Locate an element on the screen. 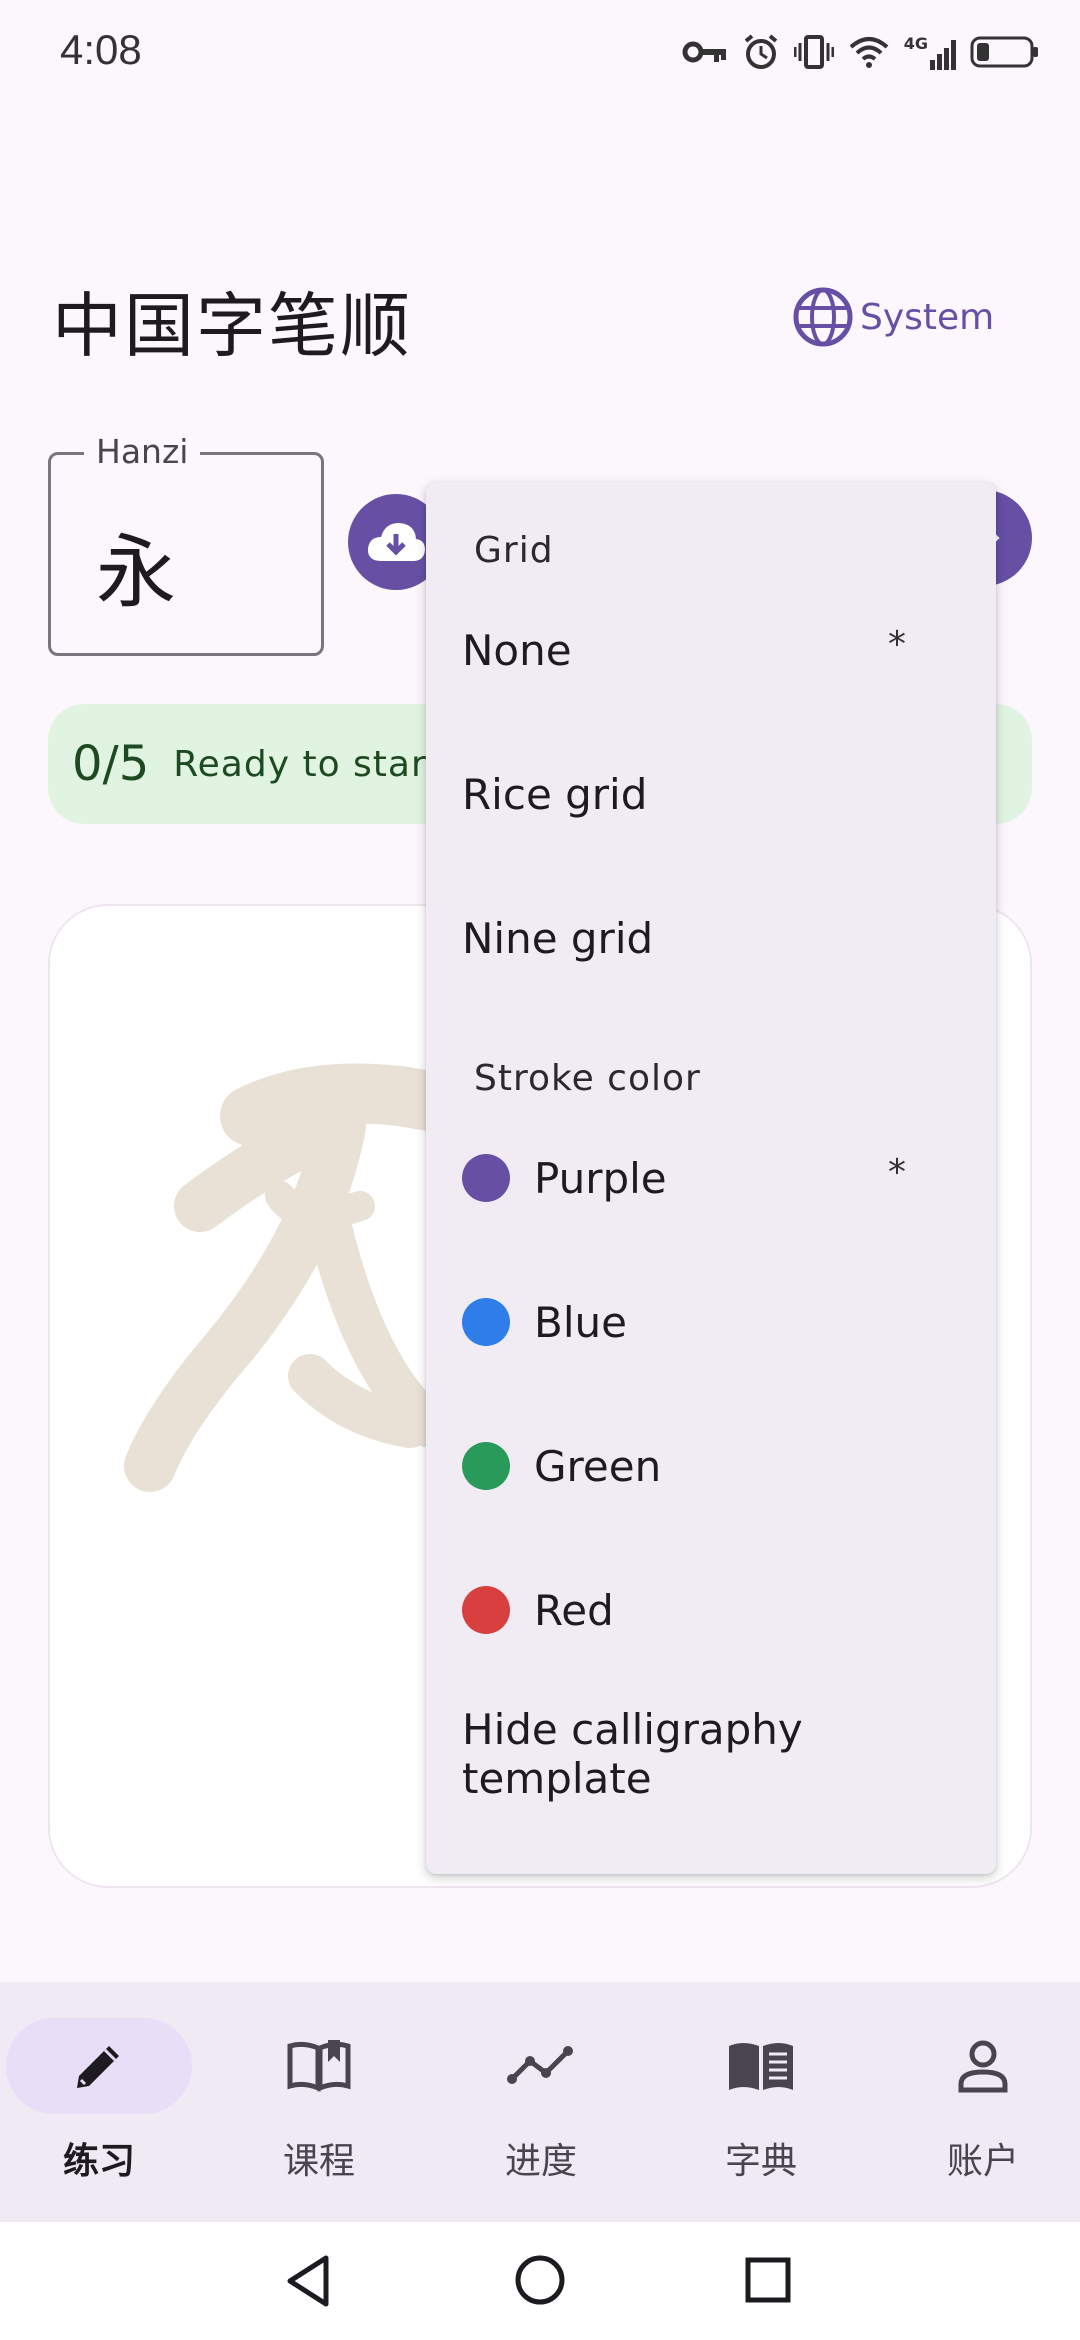 The image size is (1080, 2340). nav-label: 课程 is located at coordinates (318, 2161).